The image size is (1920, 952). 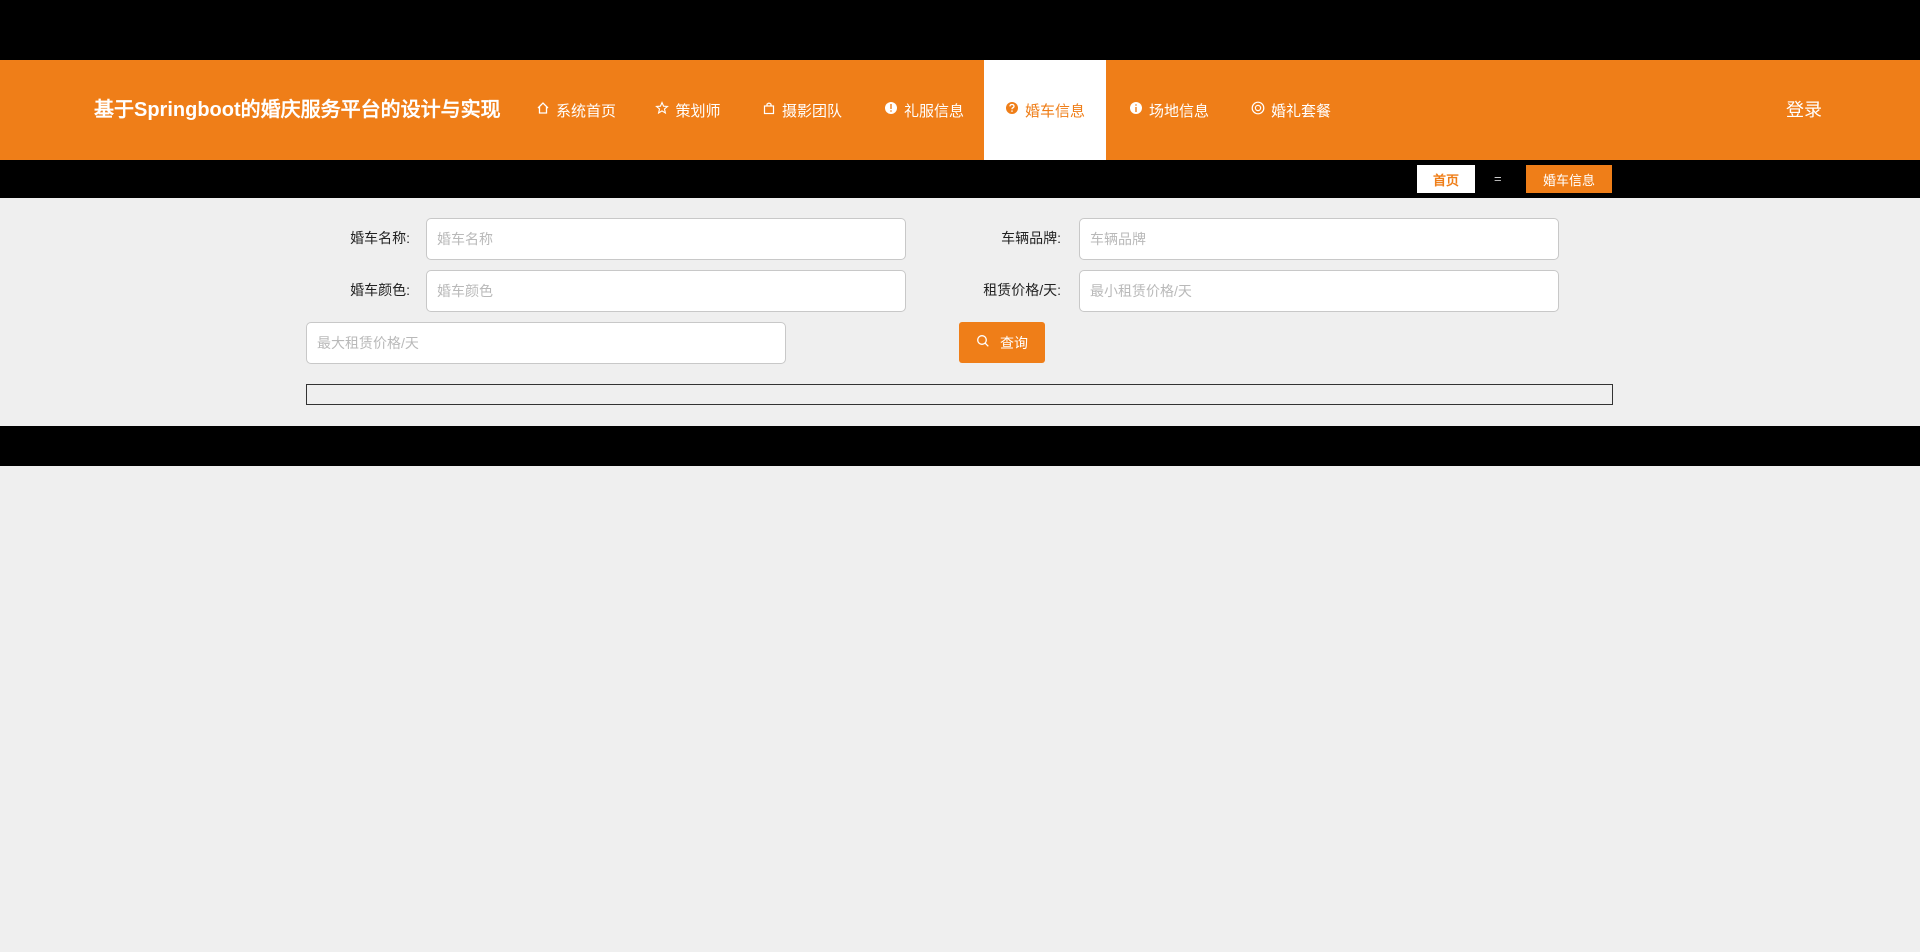 I want to click on car-name-label: 婚车名称:, so click(x=380, y=238).